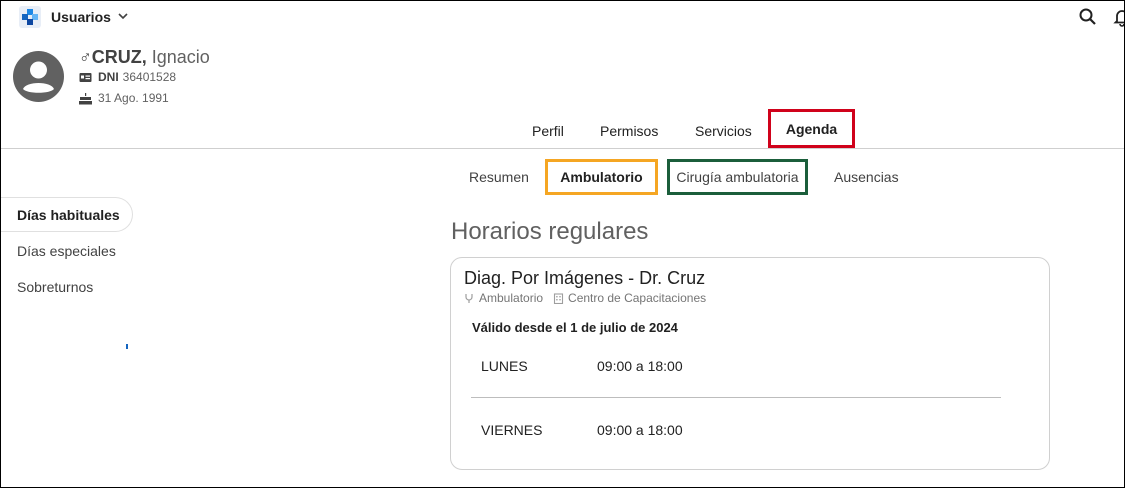 This screenshot has height=488, width=1125. I want to click on user-name: ♂CRUZ, Ignacio, so click(144, 57).